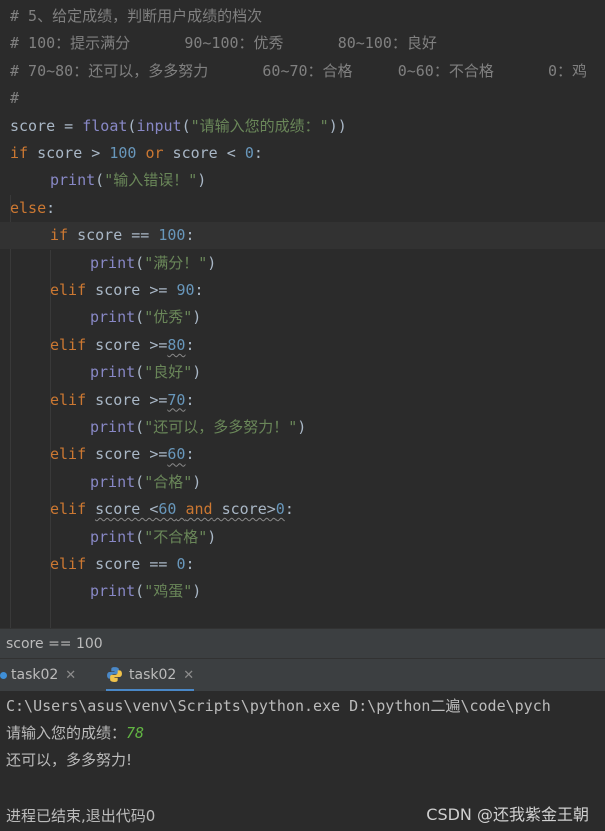 The width and height of the screenshot is (605, 831). I want to click on code-text: print("输入错误！"), so click(128, 180).